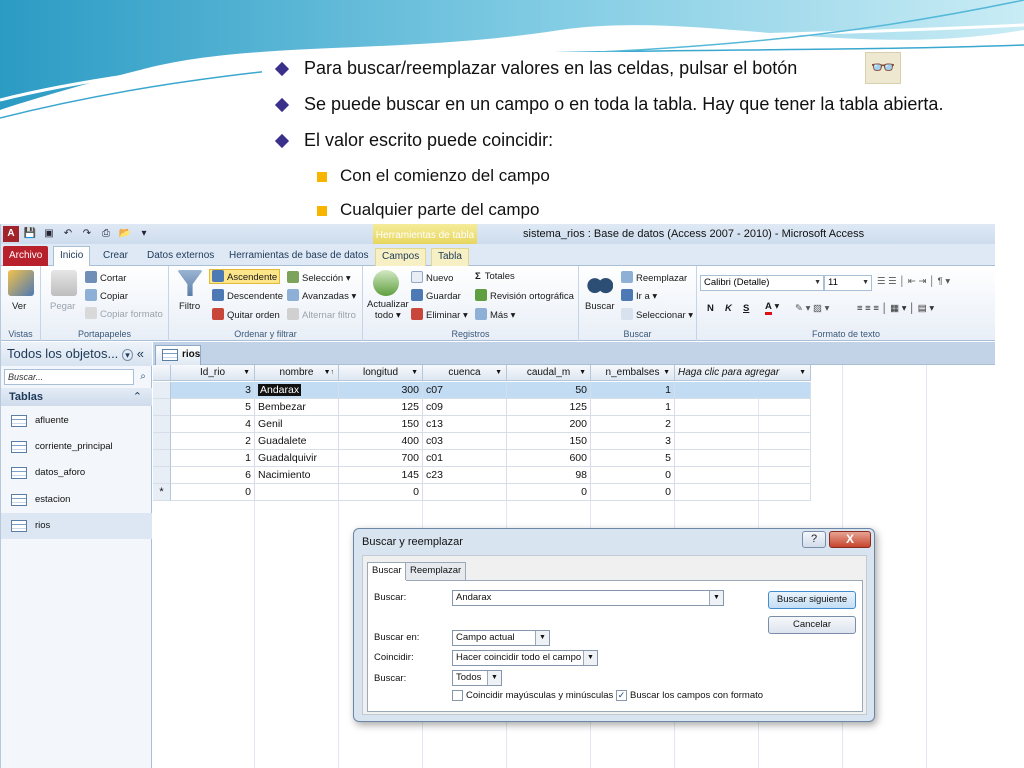 The height and width of the screenshot is (768, 1024). I want to click on seleccionar-button: Seleccionar ▾, so click(657, 314).